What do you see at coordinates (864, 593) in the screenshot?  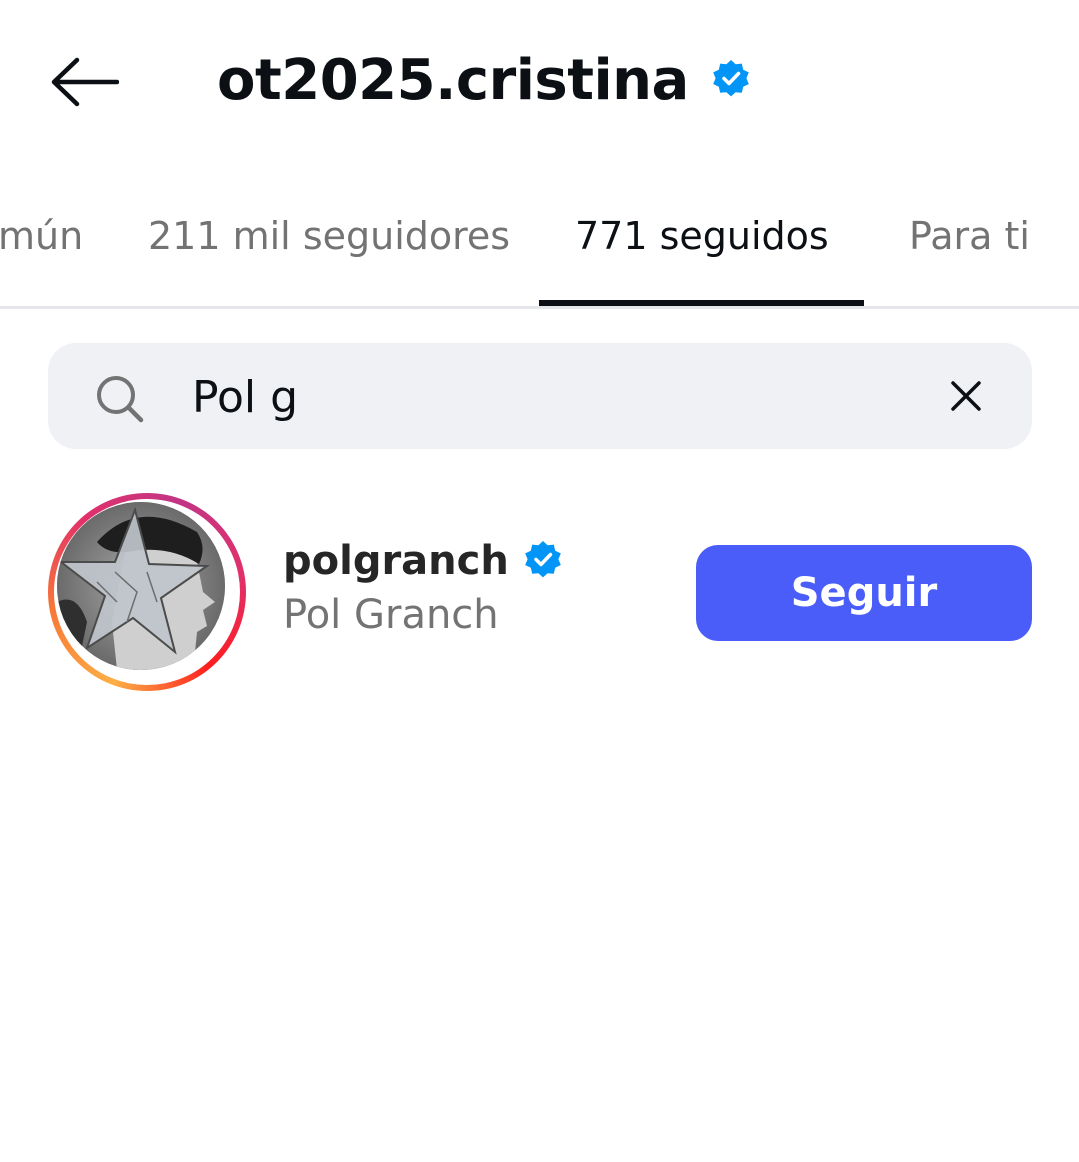 I see `follow-button: Seguir` at bounding box center [864, 593].